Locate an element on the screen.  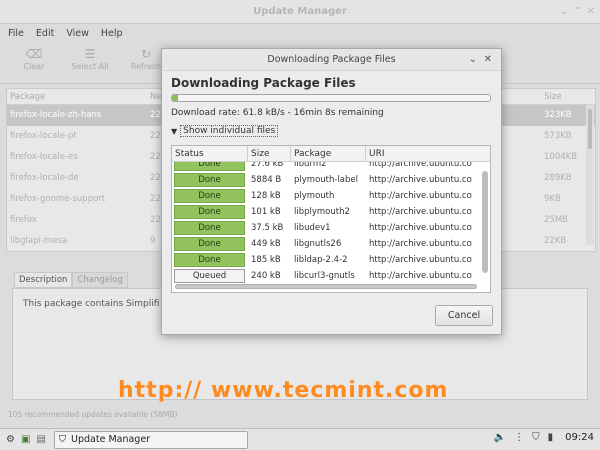
clear-icon: ⌫ is located at coordinates (34, 54).